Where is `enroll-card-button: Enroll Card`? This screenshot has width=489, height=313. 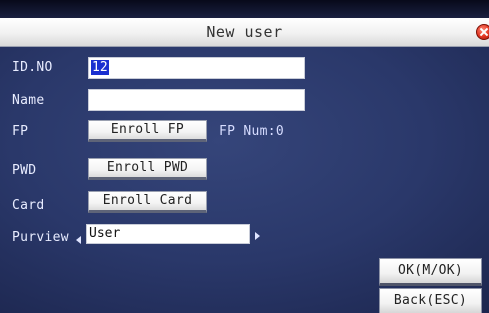
enroll-card-button: Enroll Card is located at coordinates (147, 202).